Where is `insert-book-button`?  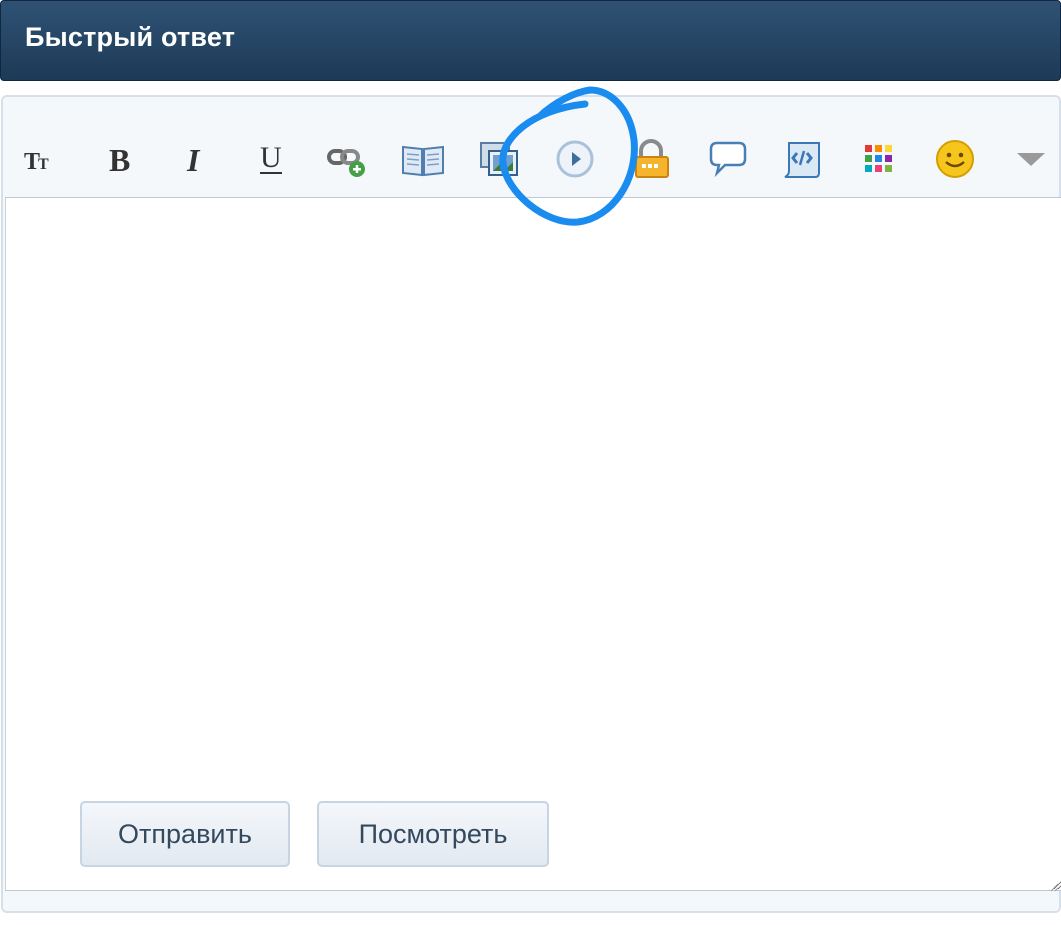
insert-book-button is located at coordinates (423, 161).